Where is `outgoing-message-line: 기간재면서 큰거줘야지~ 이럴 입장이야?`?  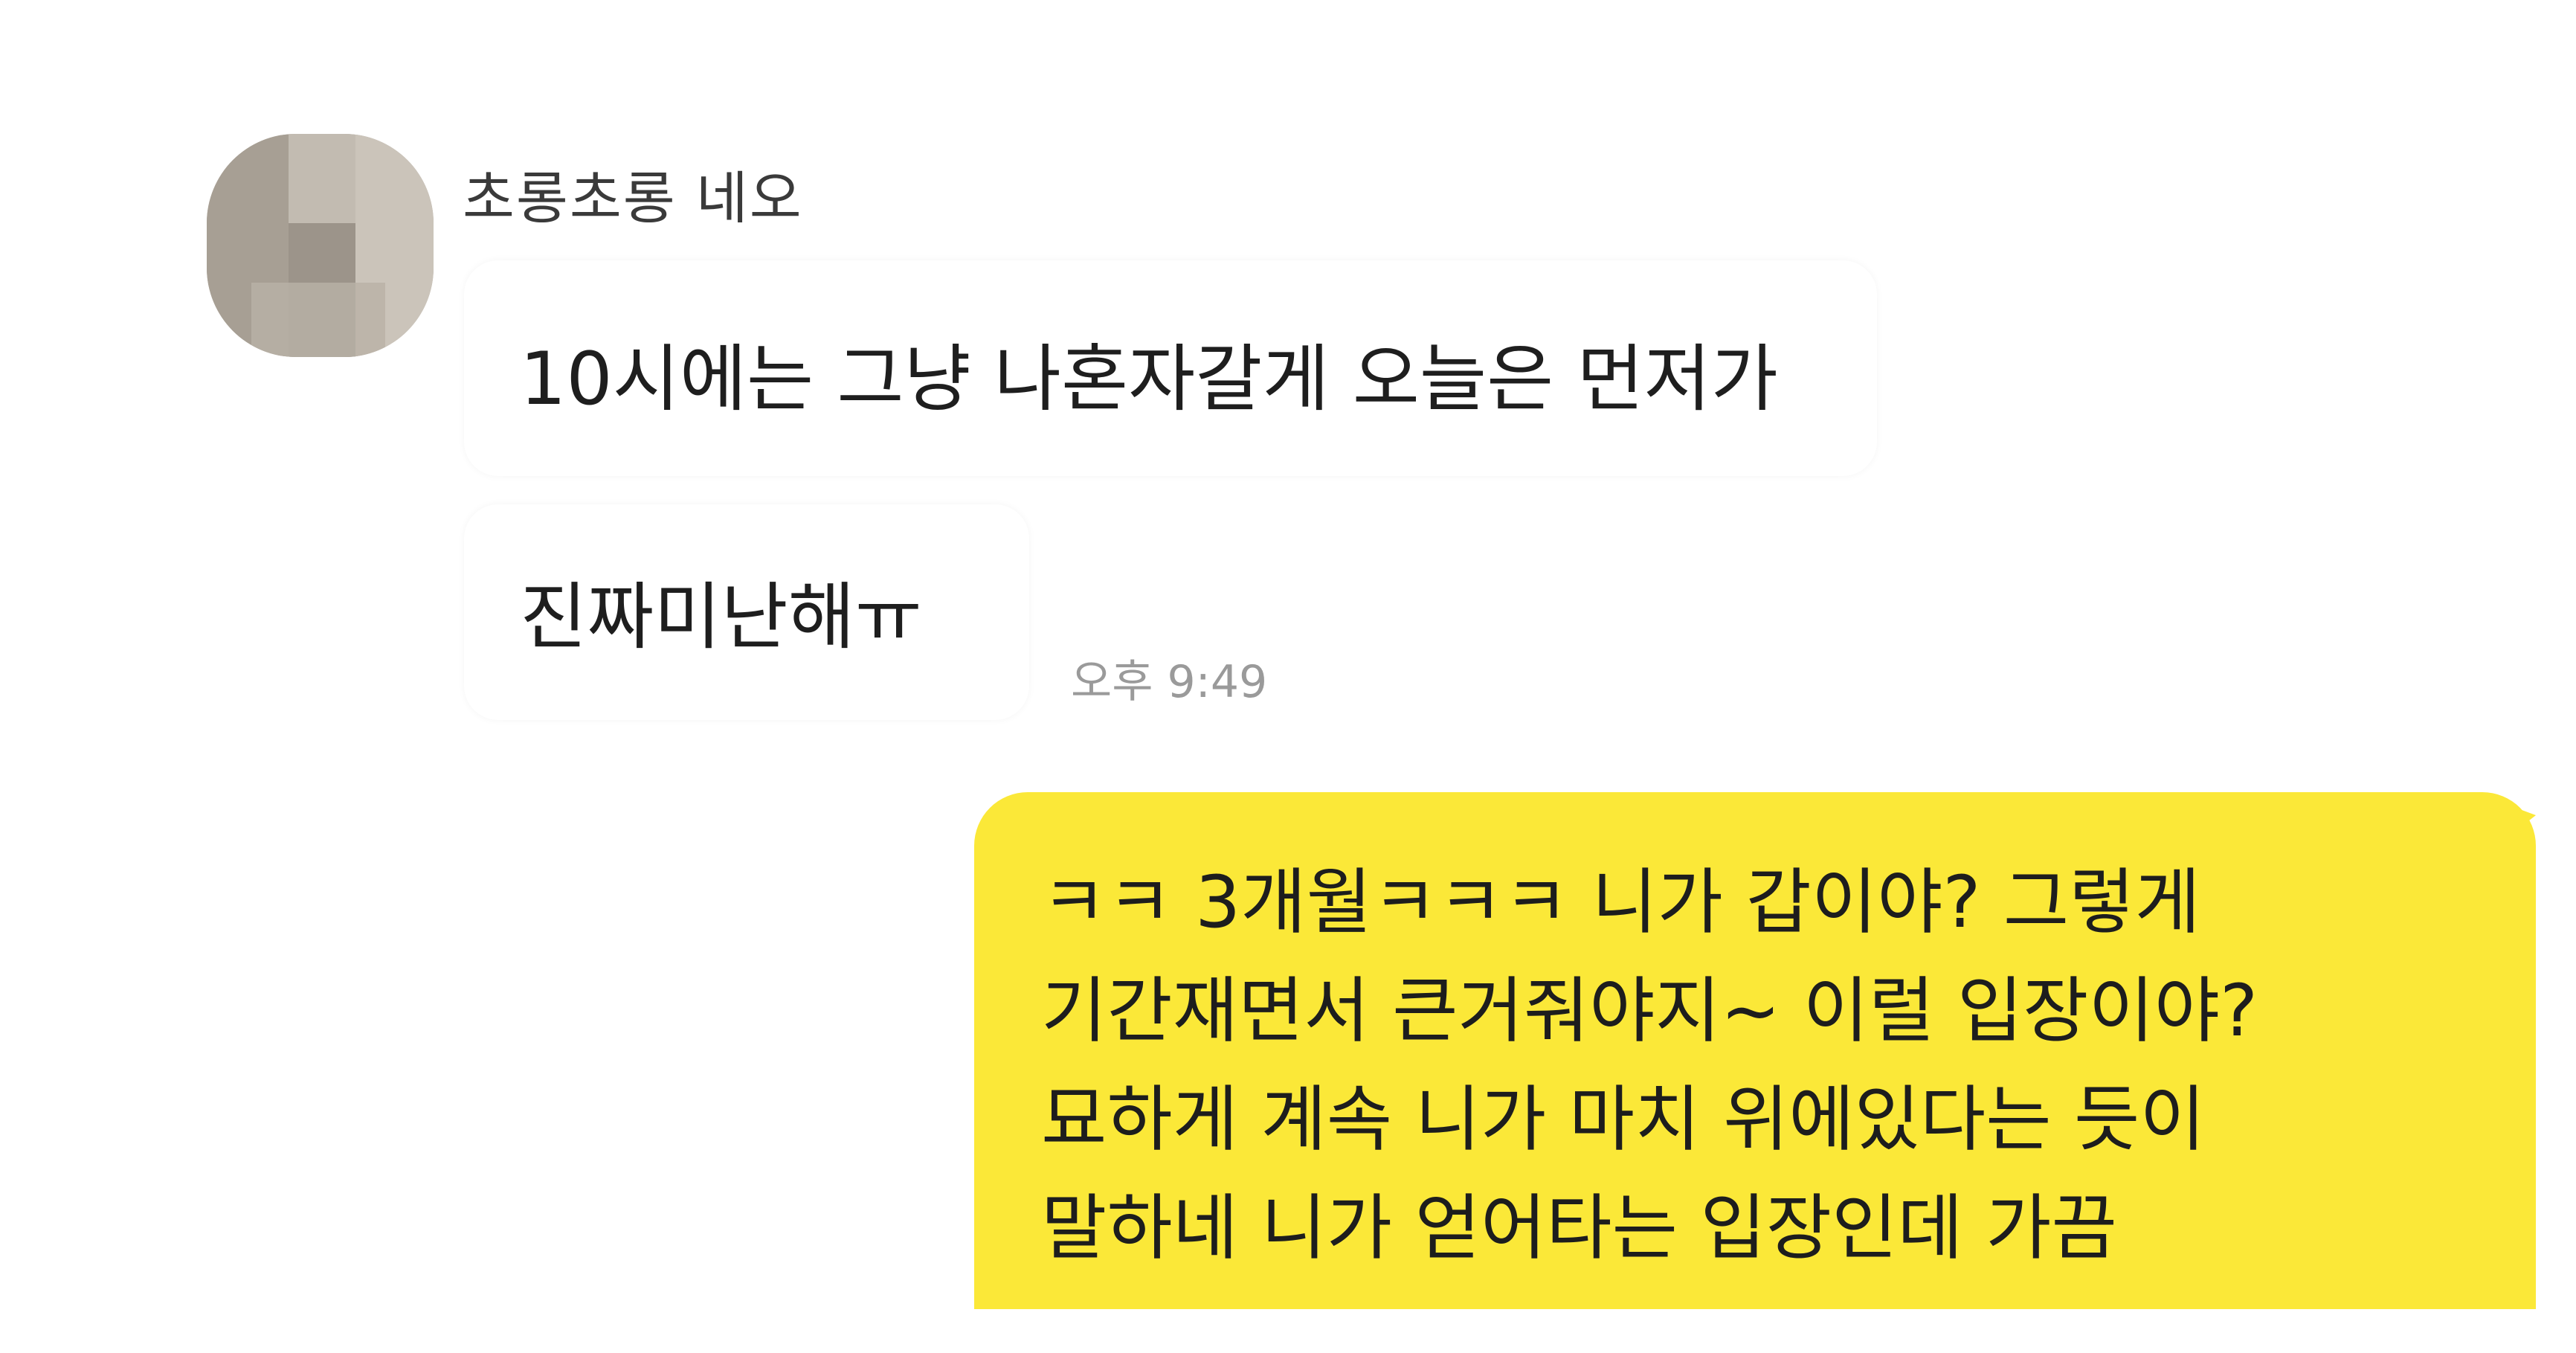 outgoing-message-line: 기간재면서 큰거줘야지~ 이럴 입장이야? is located at coordinates (1649, 1010).